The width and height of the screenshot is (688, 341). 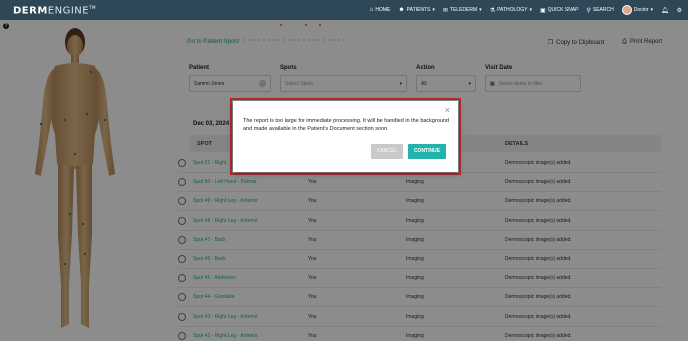 I want to click on cancel-button: CANCEL, so click(x=387, y=151).